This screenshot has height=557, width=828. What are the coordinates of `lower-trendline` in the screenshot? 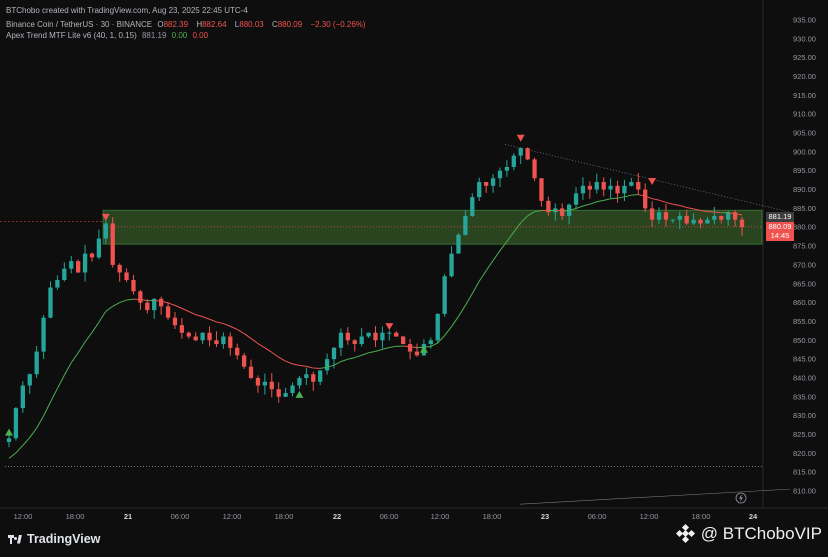 It's located at (655, 496).